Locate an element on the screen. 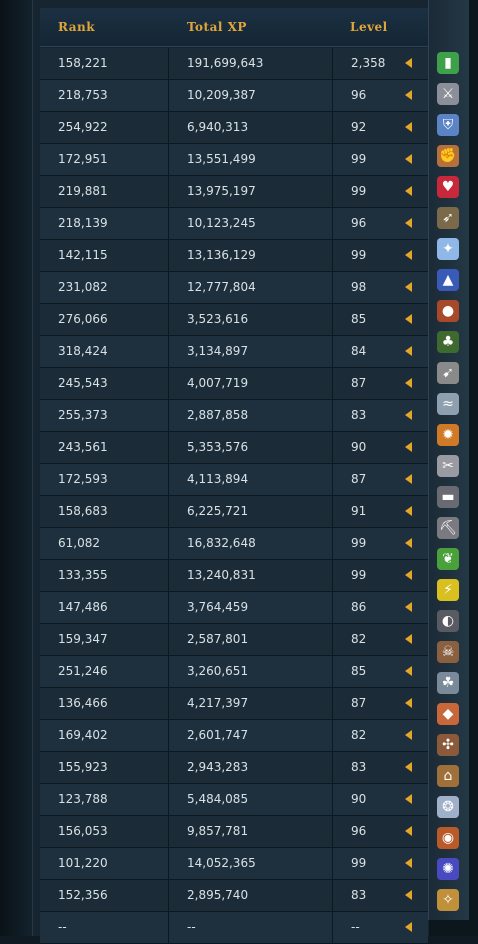 Image resolution: width=478 pixels, height=944 pixels. table-row: 169,402 2,601,747 82 is located at coordinates (234, 736).